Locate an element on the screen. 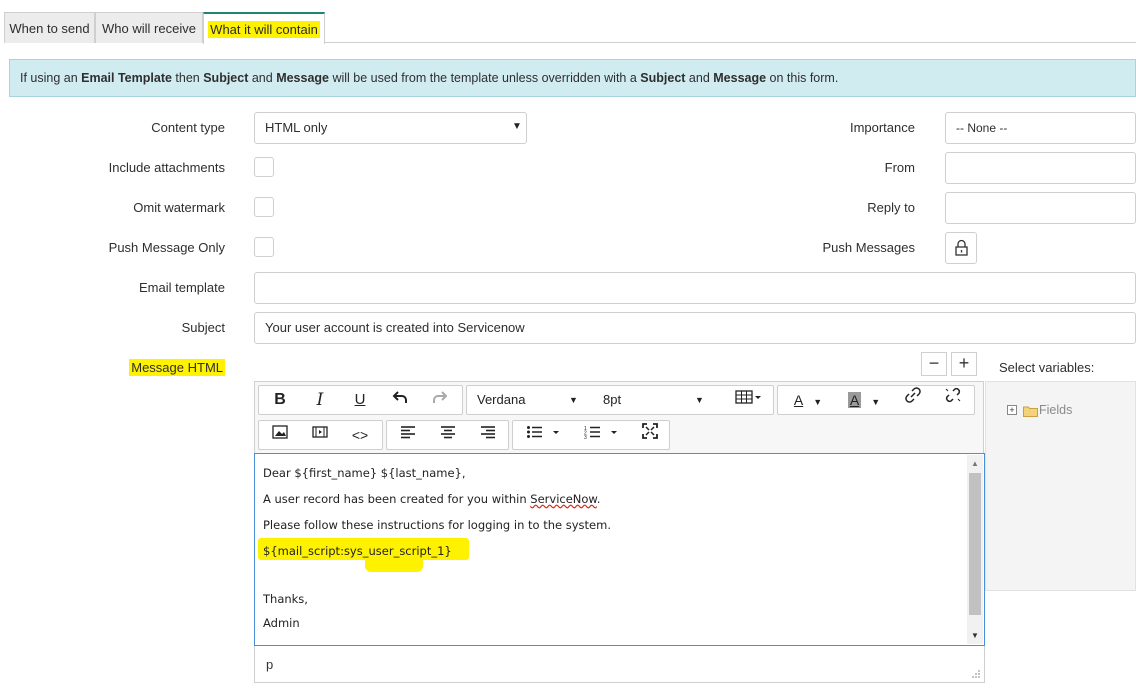 This screenshot has height=689, width=1136. text-color-icon: A is located at coordinates (798, 400).